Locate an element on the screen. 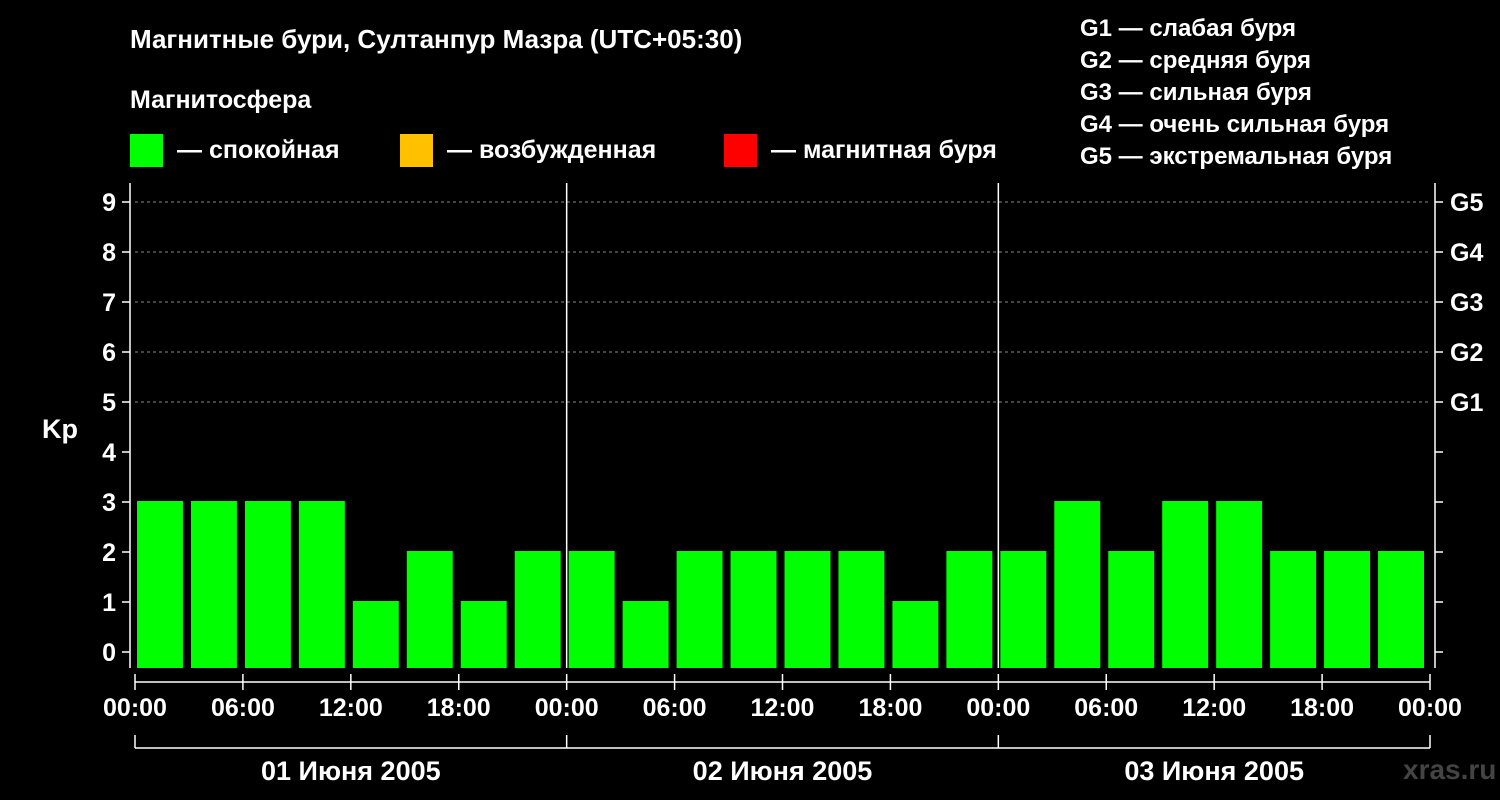  y-tick-label: 0 is located at coordinates (109, 653).